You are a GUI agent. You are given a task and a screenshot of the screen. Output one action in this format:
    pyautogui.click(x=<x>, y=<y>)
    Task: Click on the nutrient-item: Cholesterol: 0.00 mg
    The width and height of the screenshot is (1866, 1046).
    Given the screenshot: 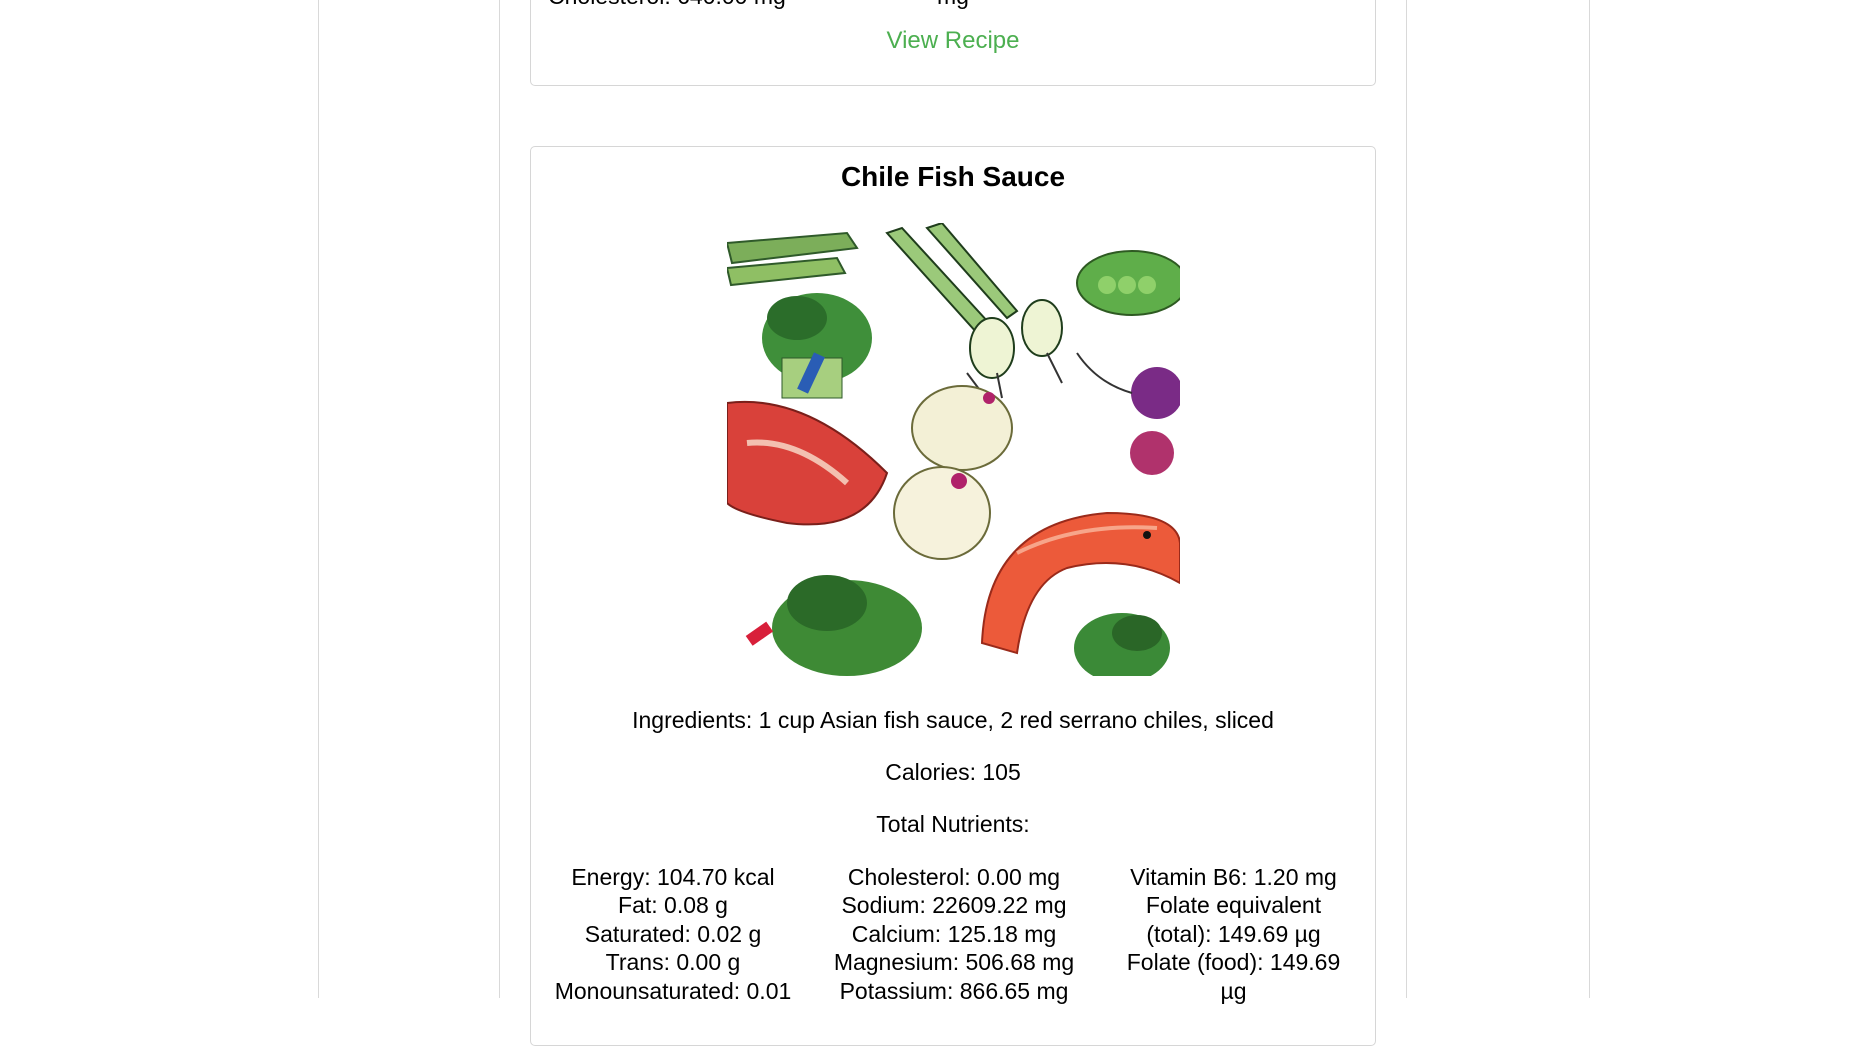 What is the action you would take?
    pyautogui.click(x=954, y=877)
    